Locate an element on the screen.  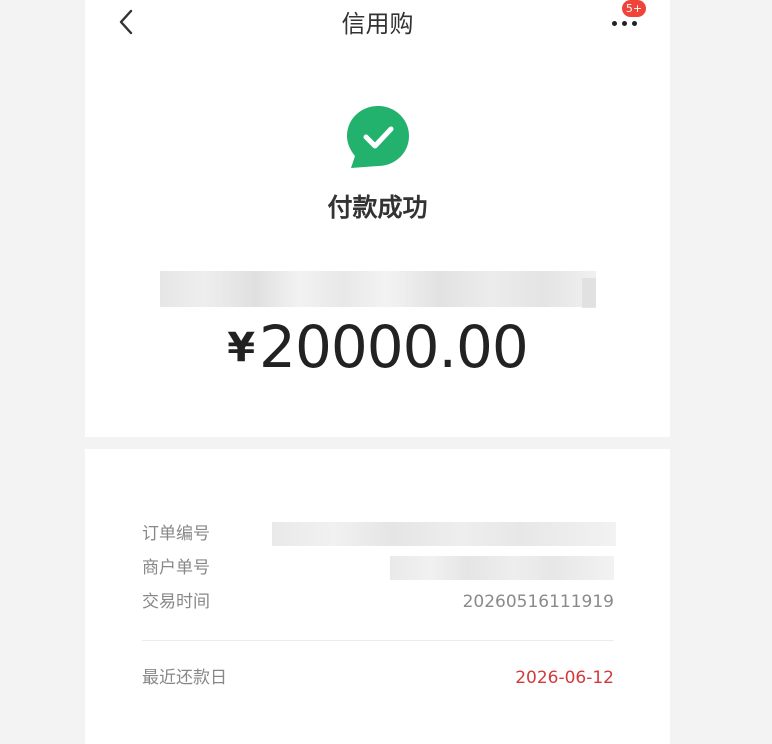
order-number-redacted is located at coordinates (444, 534).